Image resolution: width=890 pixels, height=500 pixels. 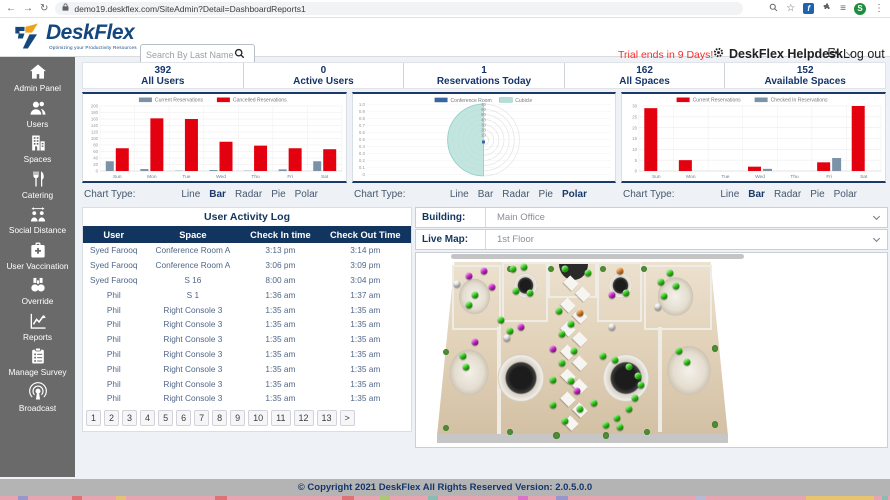 I want to click on sidebar-item-social-distance: Social Distance, so click(x=37, y=219).